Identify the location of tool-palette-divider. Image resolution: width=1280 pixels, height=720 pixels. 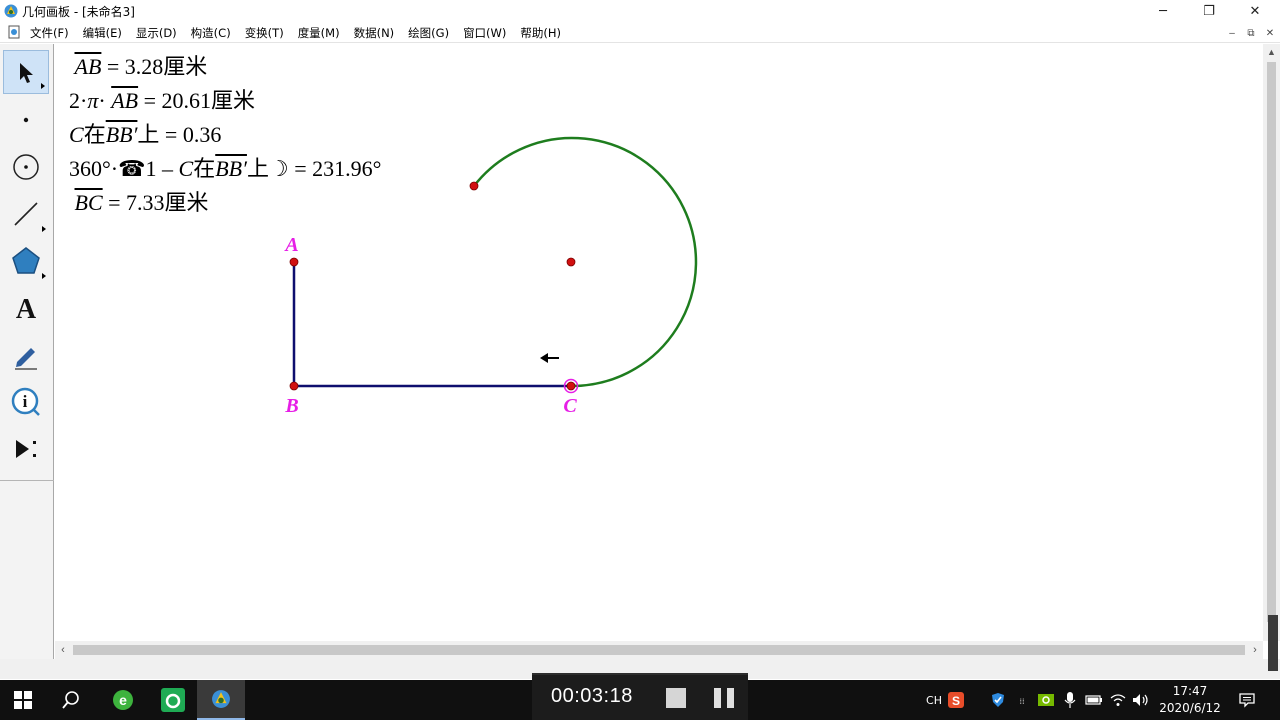
(27, 480).